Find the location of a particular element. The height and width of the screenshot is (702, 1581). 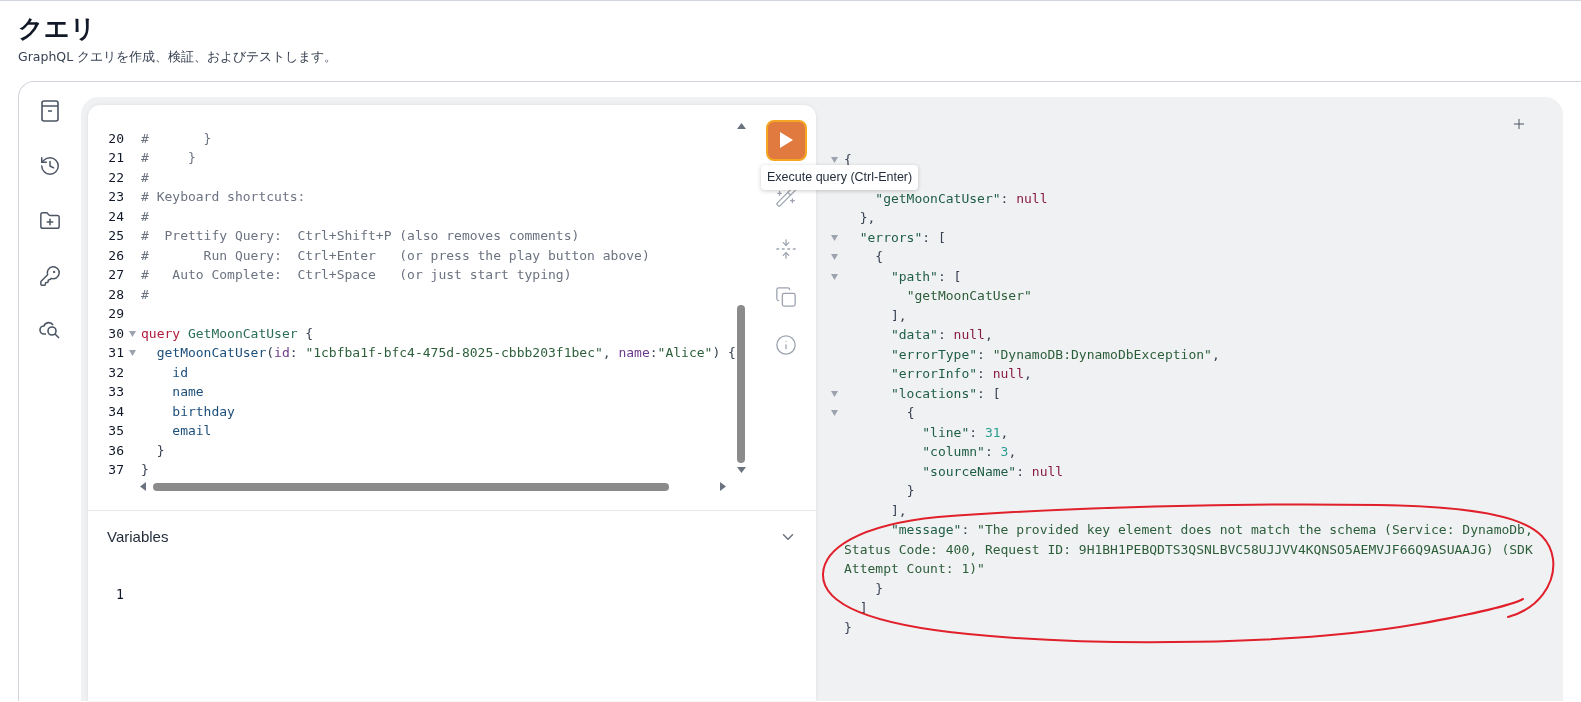

line-number: 23 is located at coordinates (115, 197).